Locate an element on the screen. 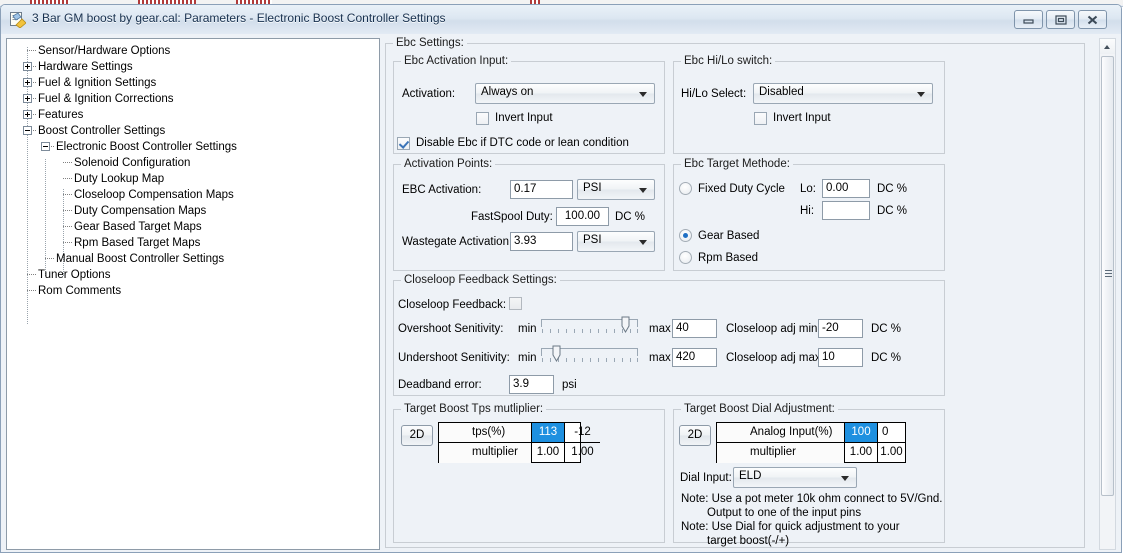 The image size is (1123, 555). lo-unit: DC % is located at coordinates (892, 189).